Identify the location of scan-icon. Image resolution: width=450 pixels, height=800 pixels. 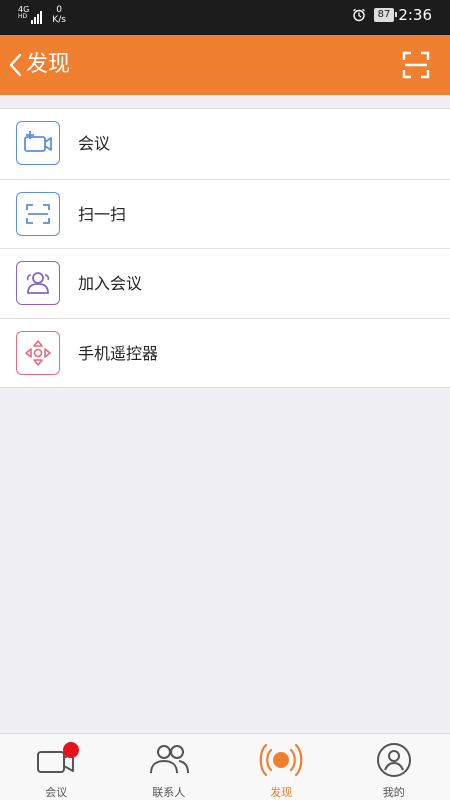
(38, 213).